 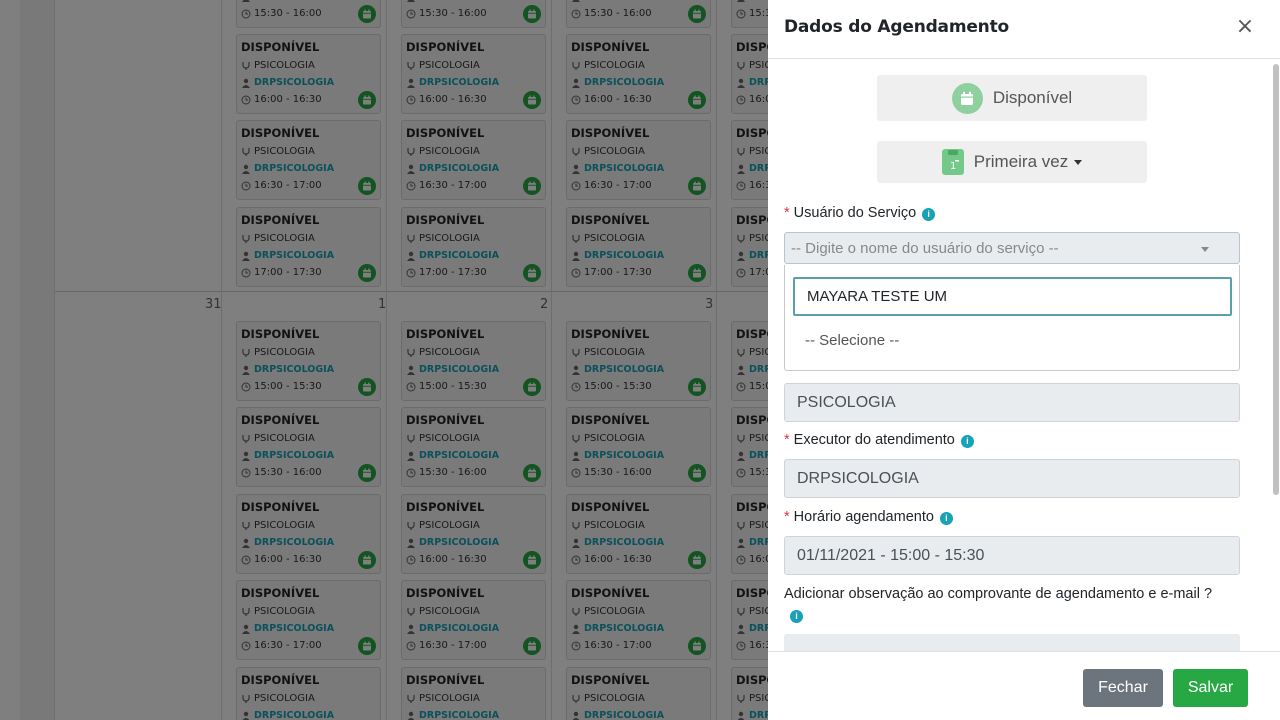 What do you see at coordinates (953, 166) in the screenshot?
I see `svg-text: 1` at bounding box center [953, 166].